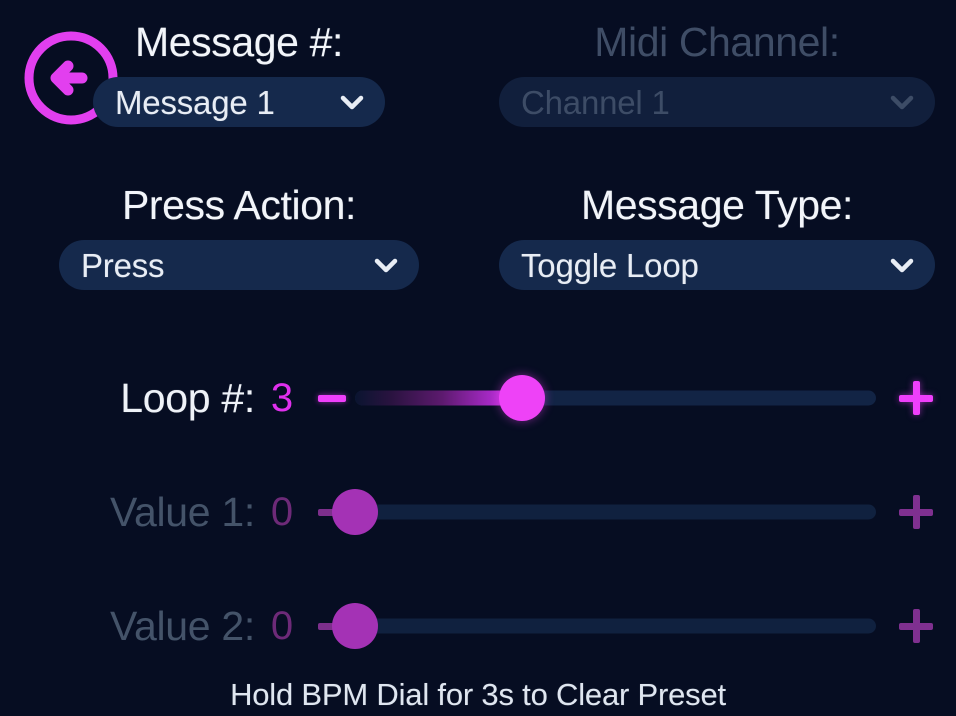  What do you see at coordinates (717, 42) in the screenshot?
I see `midi-channel-label: Midi Channel:` at bounding box center [717, 42].